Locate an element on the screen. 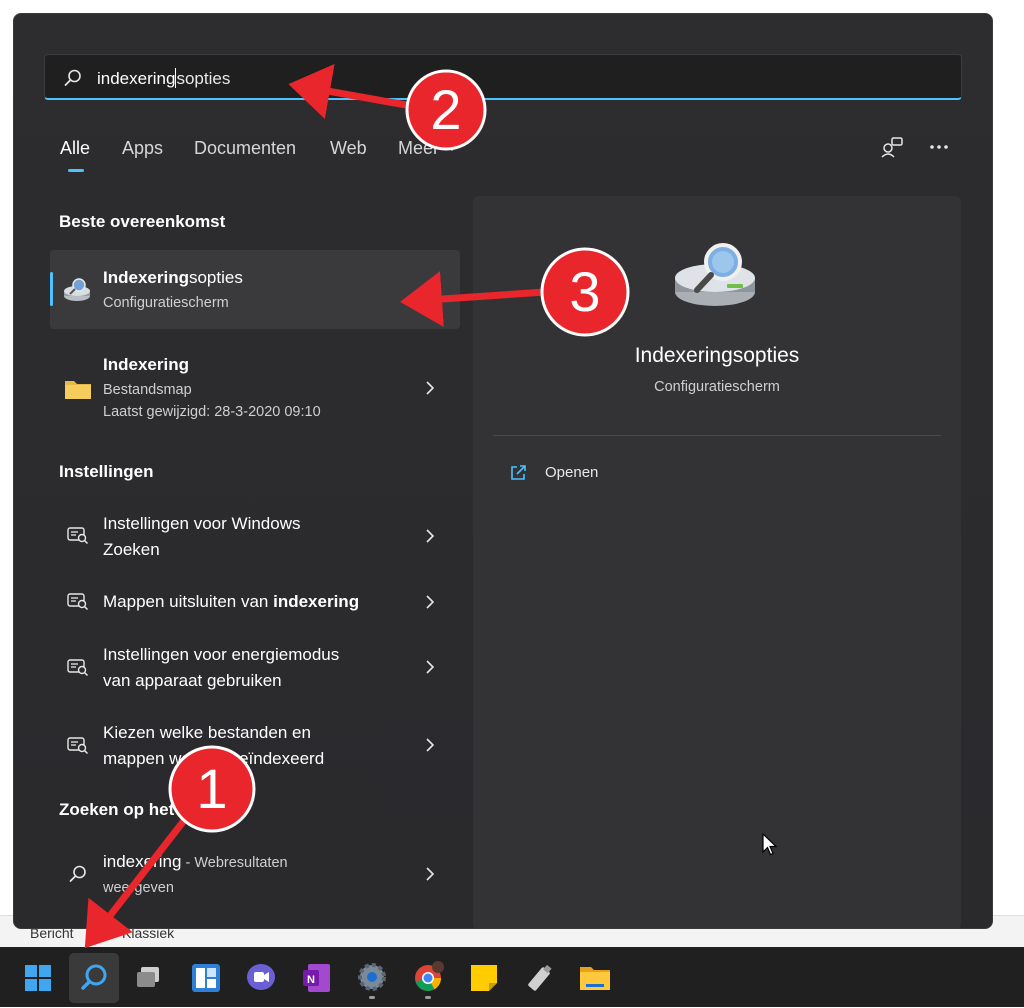 The image size is (1024, 1008). annotation-number-1: 1 is located at coordinates (212, 788).